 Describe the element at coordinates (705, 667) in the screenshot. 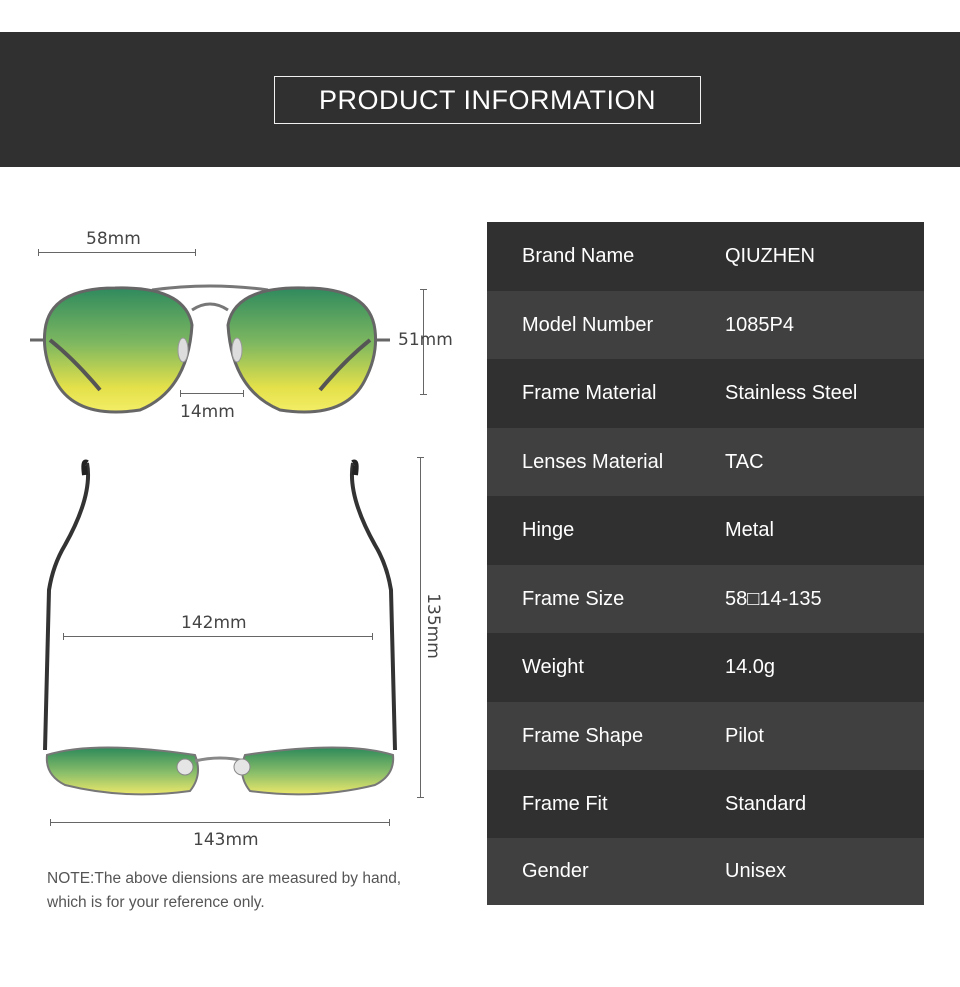

I see `spec-row: Weight 14.0g` at that location.